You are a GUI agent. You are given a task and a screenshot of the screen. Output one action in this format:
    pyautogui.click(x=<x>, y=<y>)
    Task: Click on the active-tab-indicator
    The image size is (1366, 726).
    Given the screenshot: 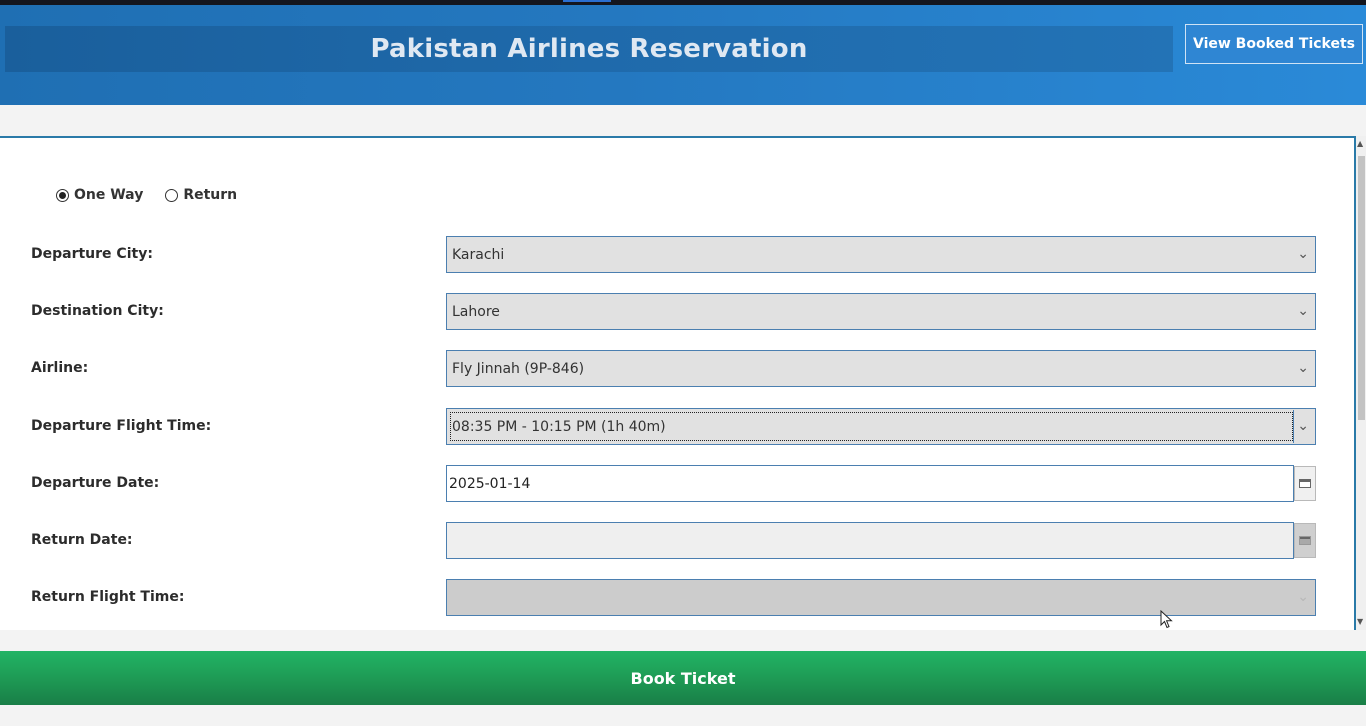 What is the action you would take?
    pyautogui.click(x=587, y=1)
    